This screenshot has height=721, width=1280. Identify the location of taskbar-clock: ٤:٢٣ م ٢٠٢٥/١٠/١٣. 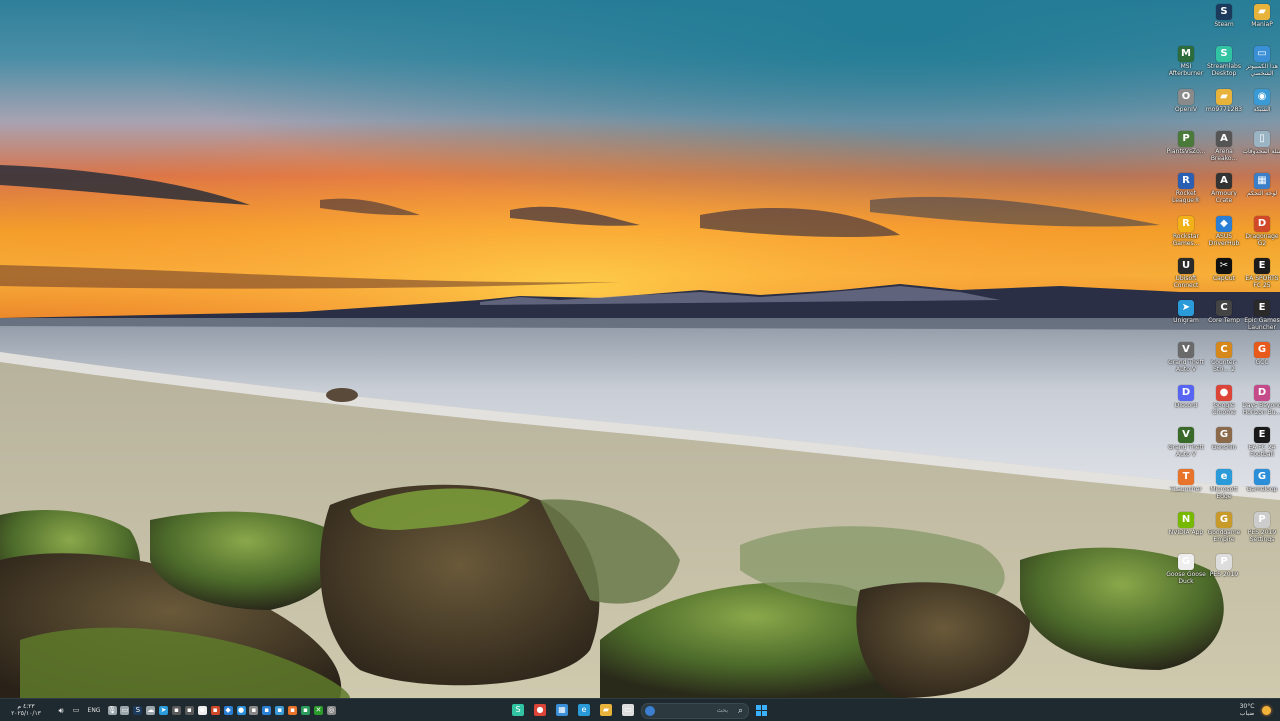
(26, 710).